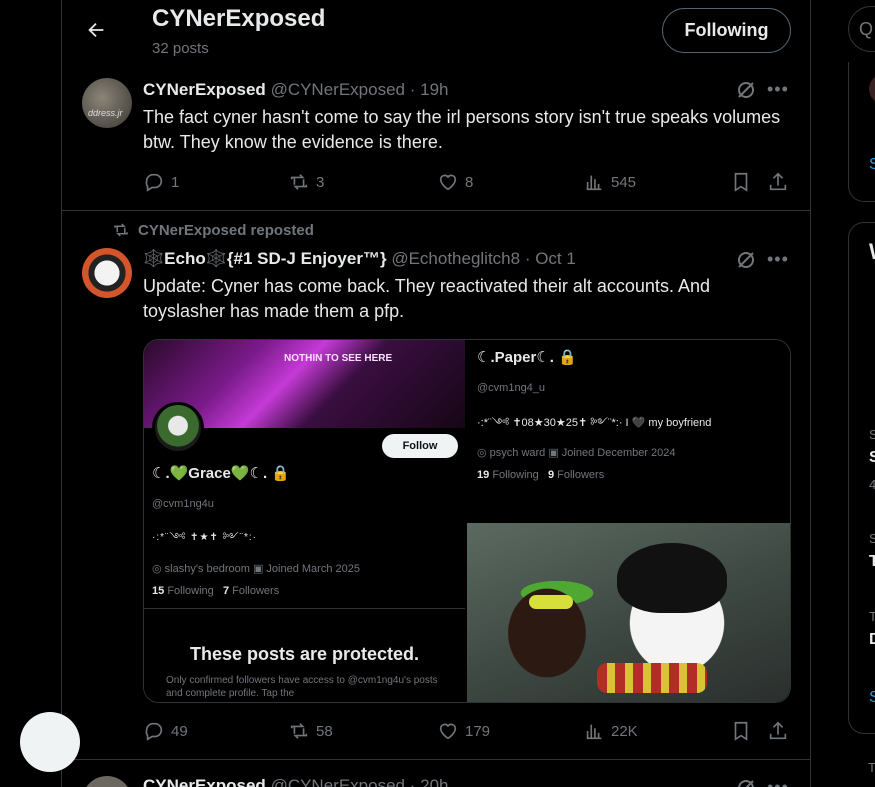  I want to click on rail-item: T, so click(872, 562).